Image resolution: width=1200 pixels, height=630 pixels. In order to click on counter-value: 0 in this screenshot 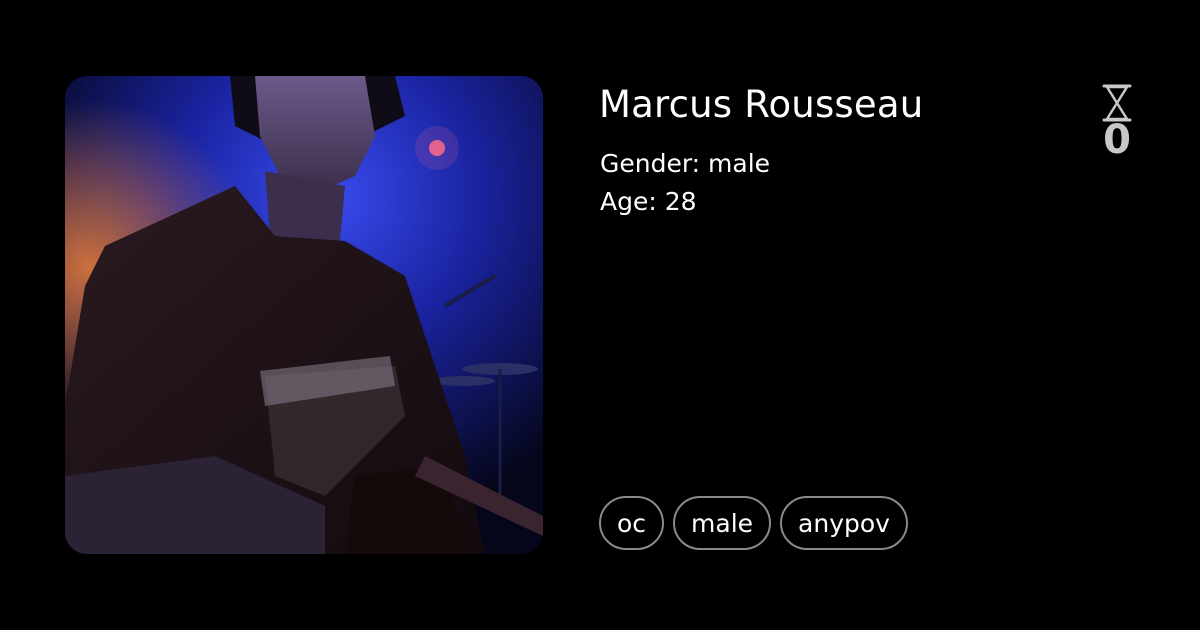, I will do `click(1117, 140)`.